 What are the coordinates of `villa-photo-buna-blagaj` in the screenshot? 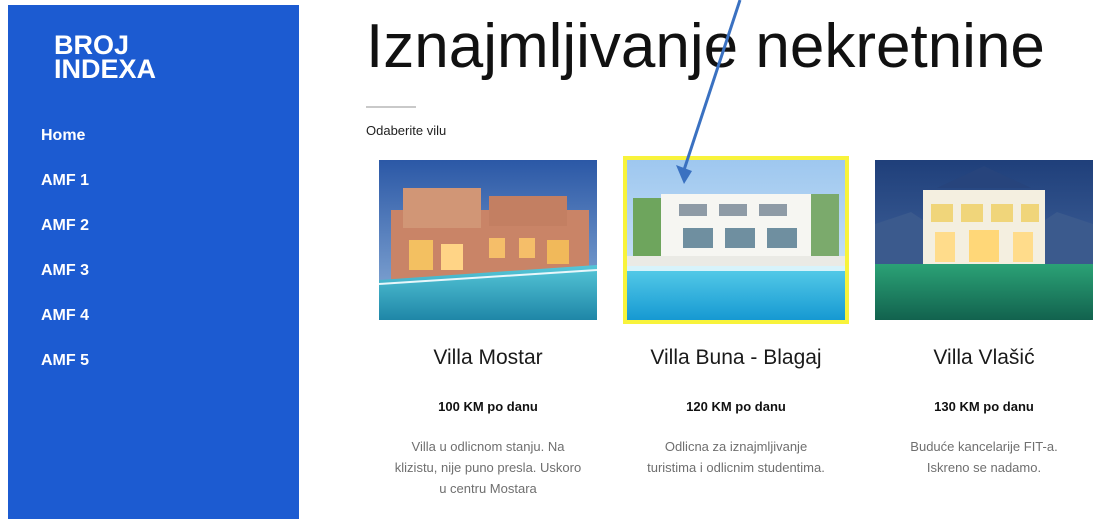 It's located at (736, 240).